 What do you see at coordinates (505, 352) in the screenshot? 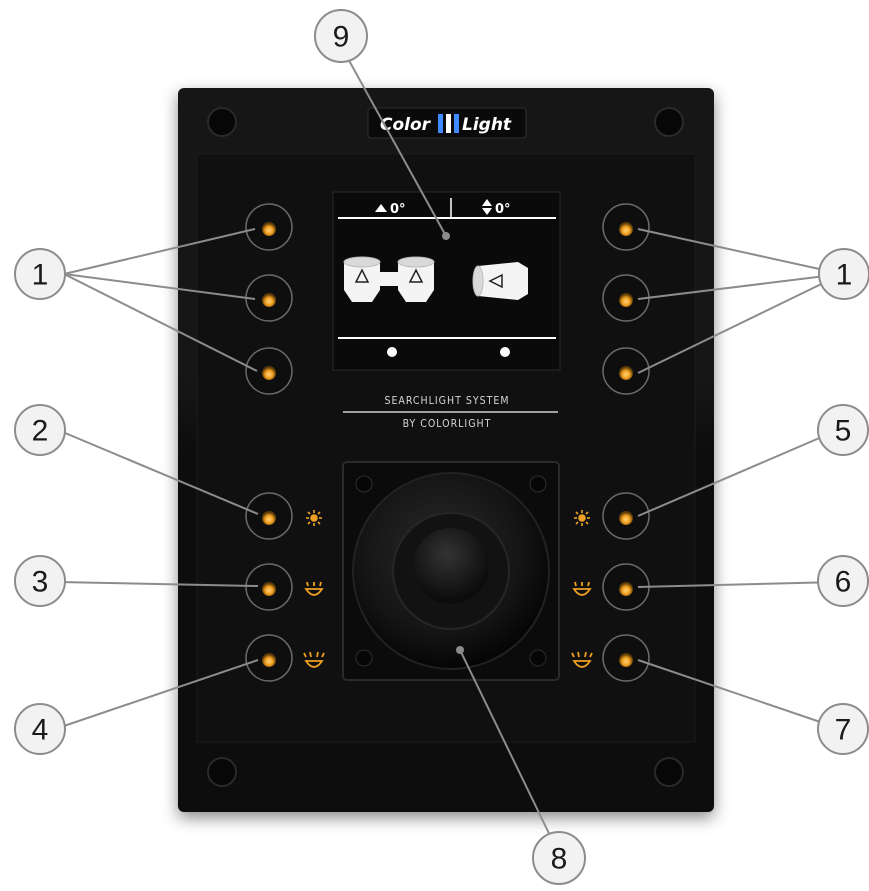
I see `lamp-indicator-right` at bounding box center [505, 352].